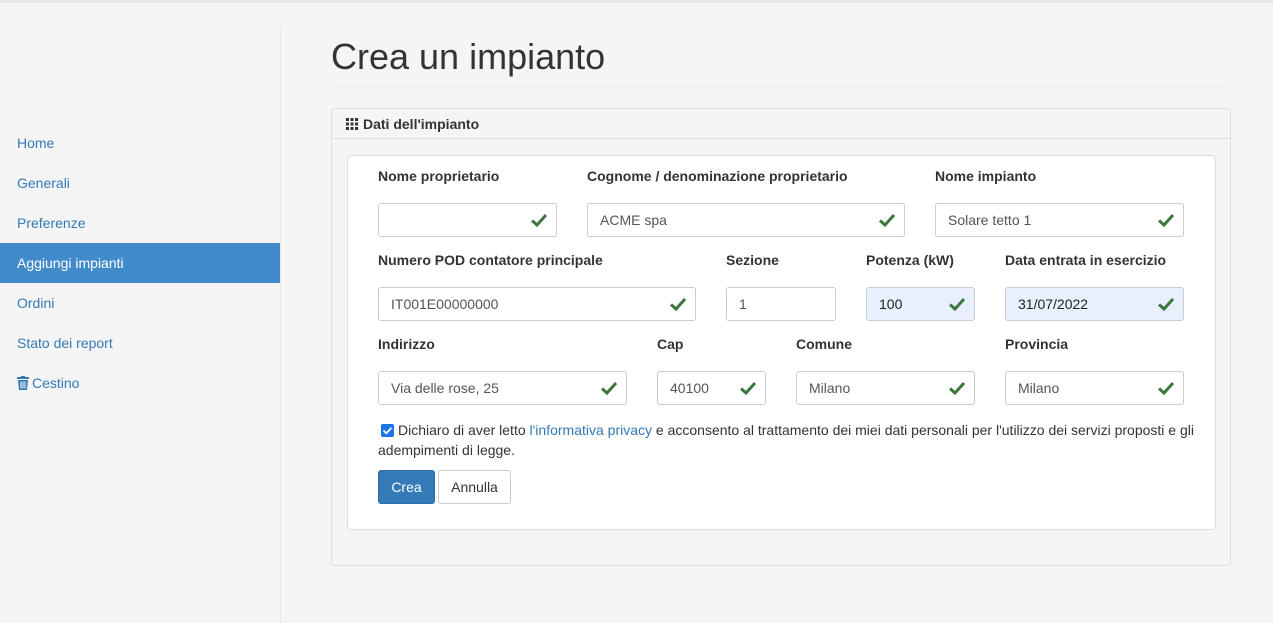 The image size is (1273, 623). What do you see at coordinates (717, 176) in the screenshot?
I see `field-label: Cognome / denominazione proprietario` at bounding box center [717, 176].